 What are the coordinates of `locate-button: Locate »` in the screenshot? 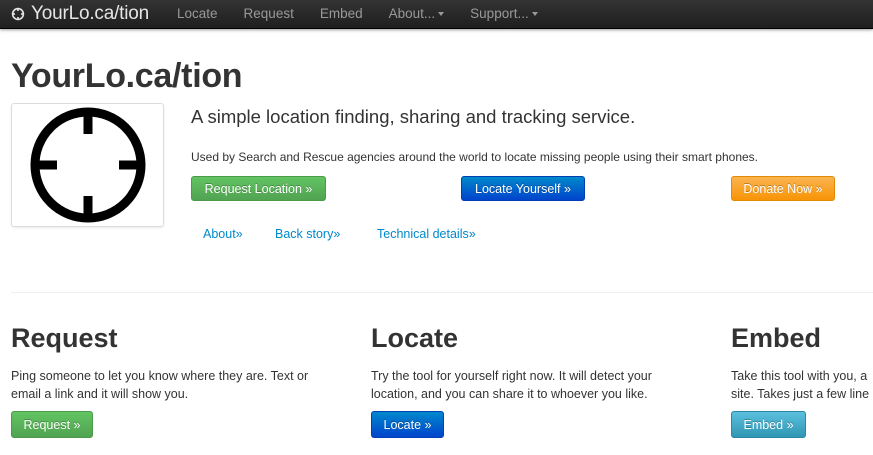 It's located at (407, 424).